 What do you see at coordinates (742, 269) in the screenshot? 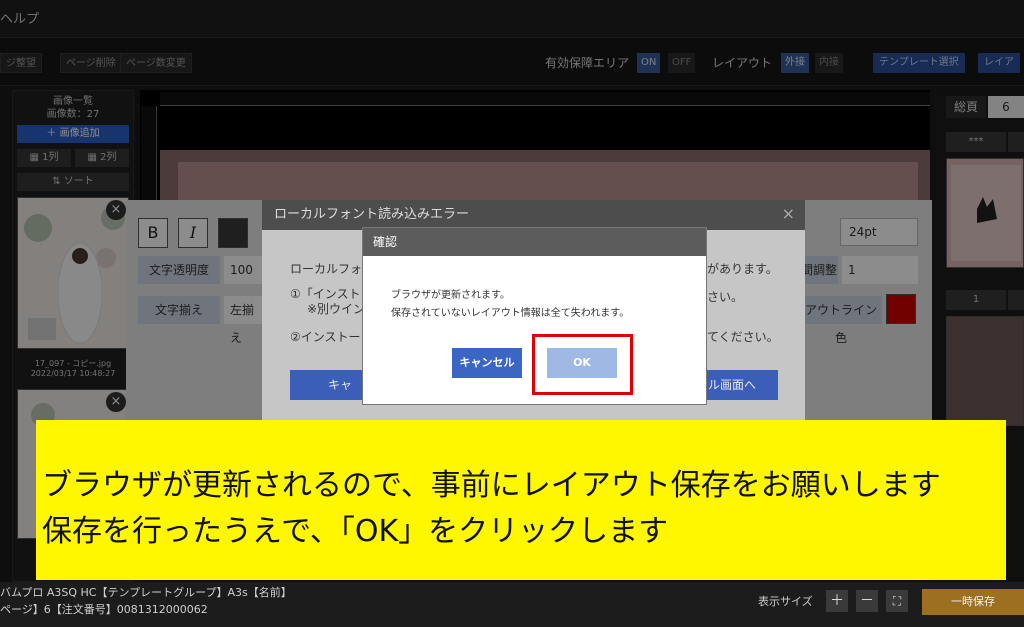
I see `error-line-1-end: があります。` at bounding box center [742, 269].